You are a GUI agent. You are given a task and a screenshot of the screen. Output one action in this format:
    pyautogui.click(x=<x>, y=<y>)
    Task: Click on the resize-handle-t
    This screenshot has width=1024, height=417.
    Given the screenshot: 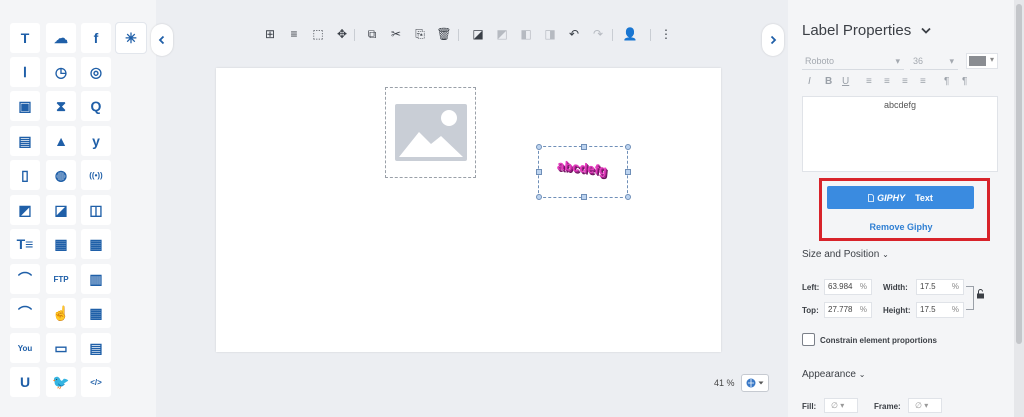 What is the action you would take?
    pyautogui.click(x=584, y=147)
    